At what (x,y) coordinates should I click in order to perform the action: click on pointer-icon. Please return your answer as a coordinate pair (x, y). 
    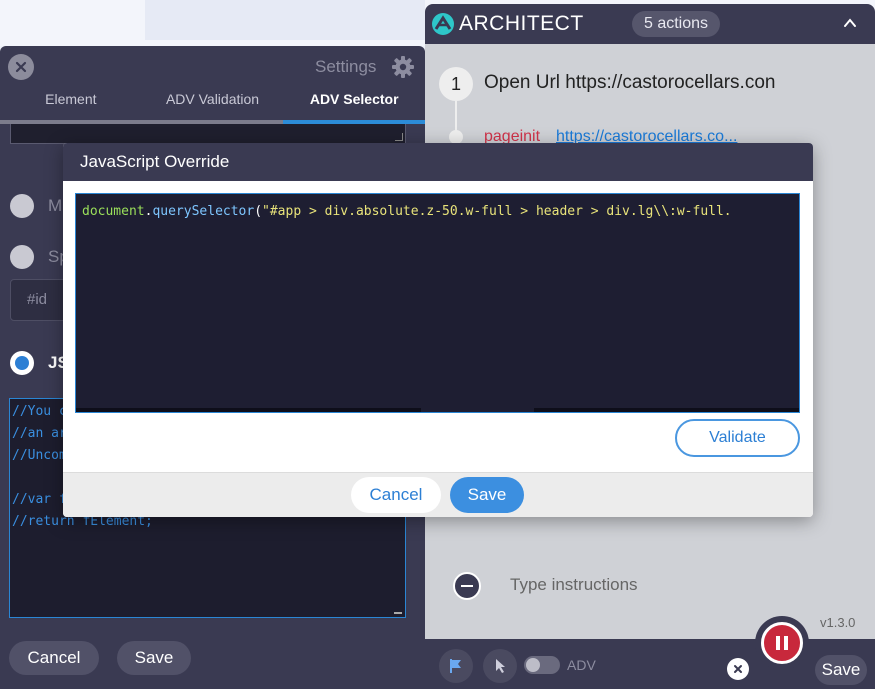
    Looking at the image, I should click on (500, 666).